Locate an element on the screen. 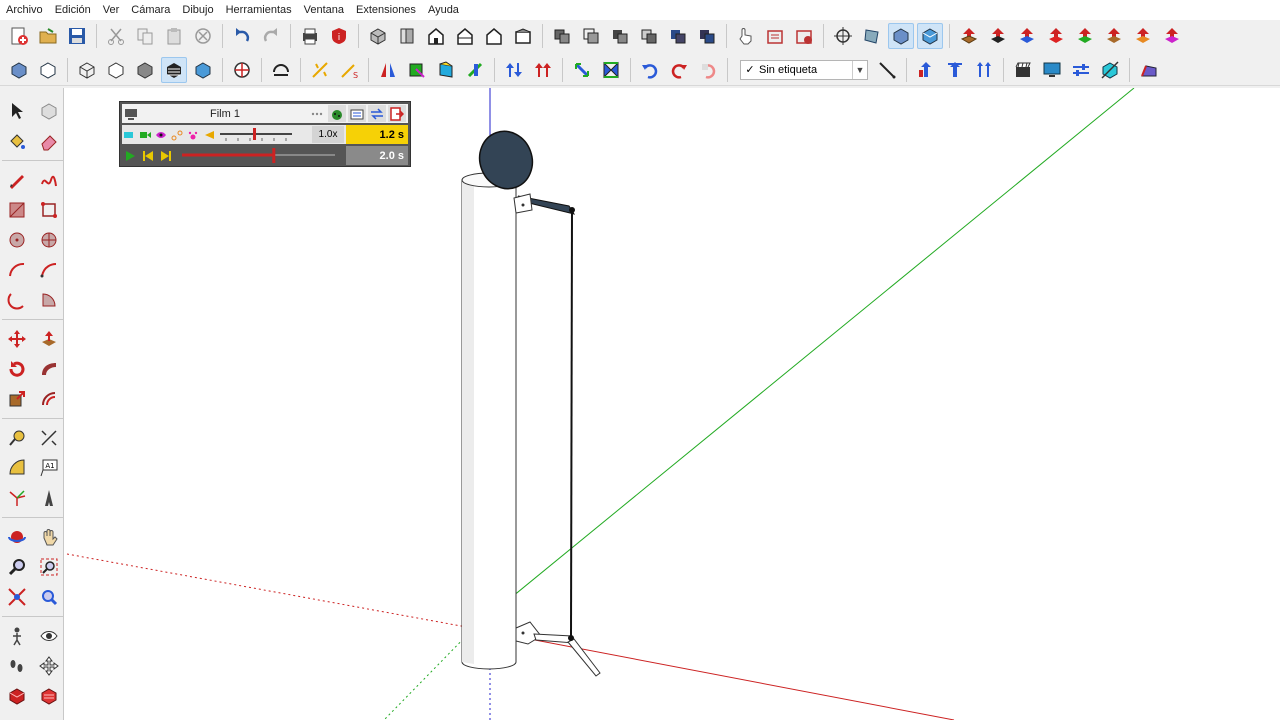  rectangle-icon is located at coordinates (17, 210).